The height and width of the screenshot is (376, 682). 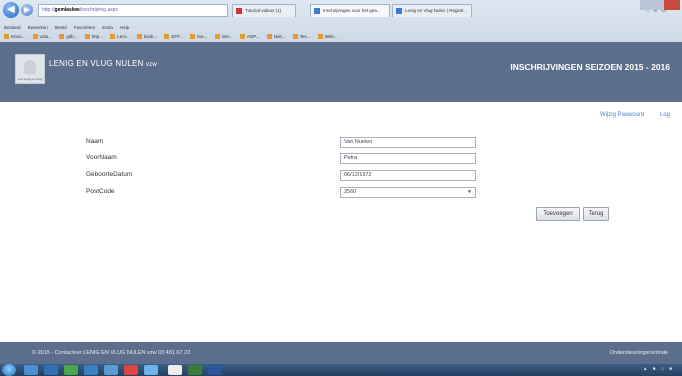 I want to click on chevron-down-icon: ▼, so click(x=469, y=192).